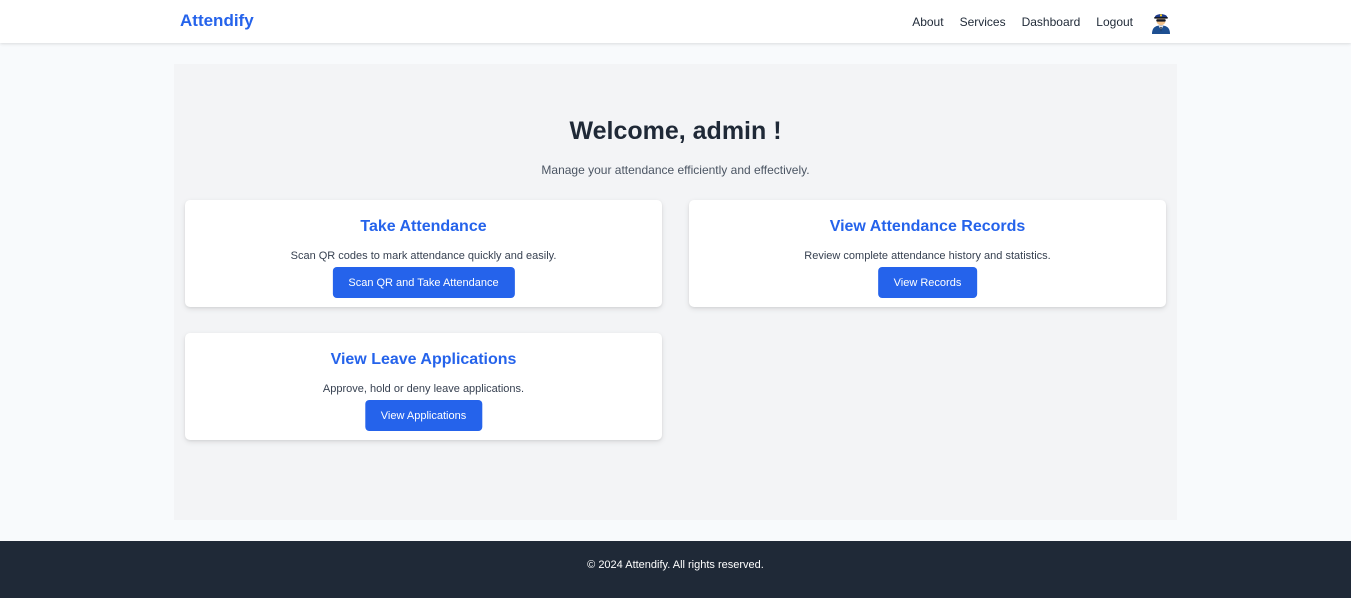  What do you see at coordinates (1161, 22) in the screenshot?
I see `police-officer-avatar-icon` at bounding box center [1161, 22].